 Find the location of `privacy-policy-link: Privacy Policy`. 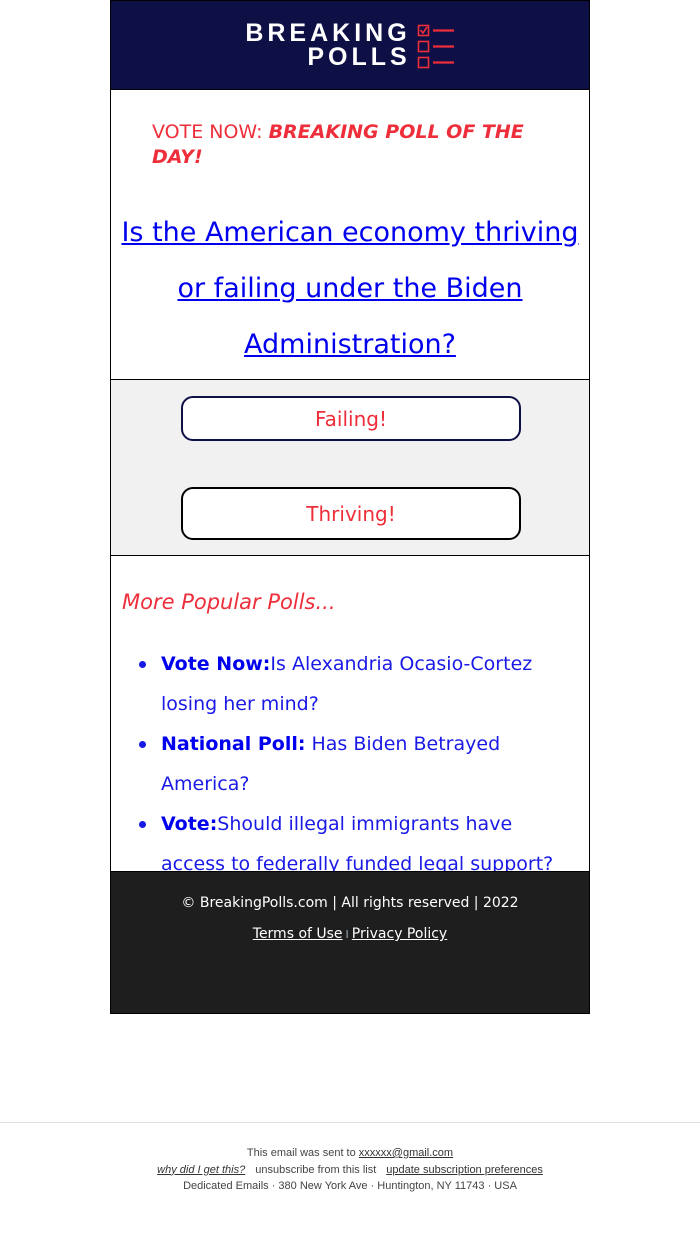

privacy-policy-link: Privacy Policy is located at coordinates (399, 934).